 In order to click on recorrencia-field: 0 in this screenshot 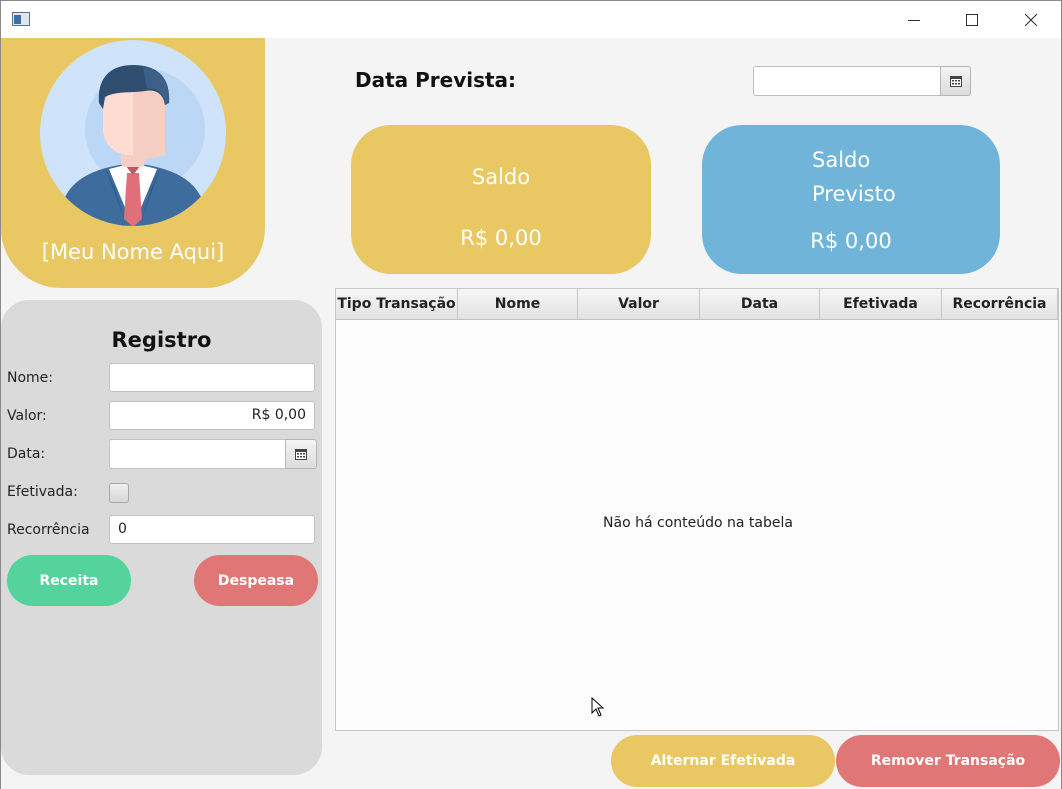, I will do `click(212, 529)`.